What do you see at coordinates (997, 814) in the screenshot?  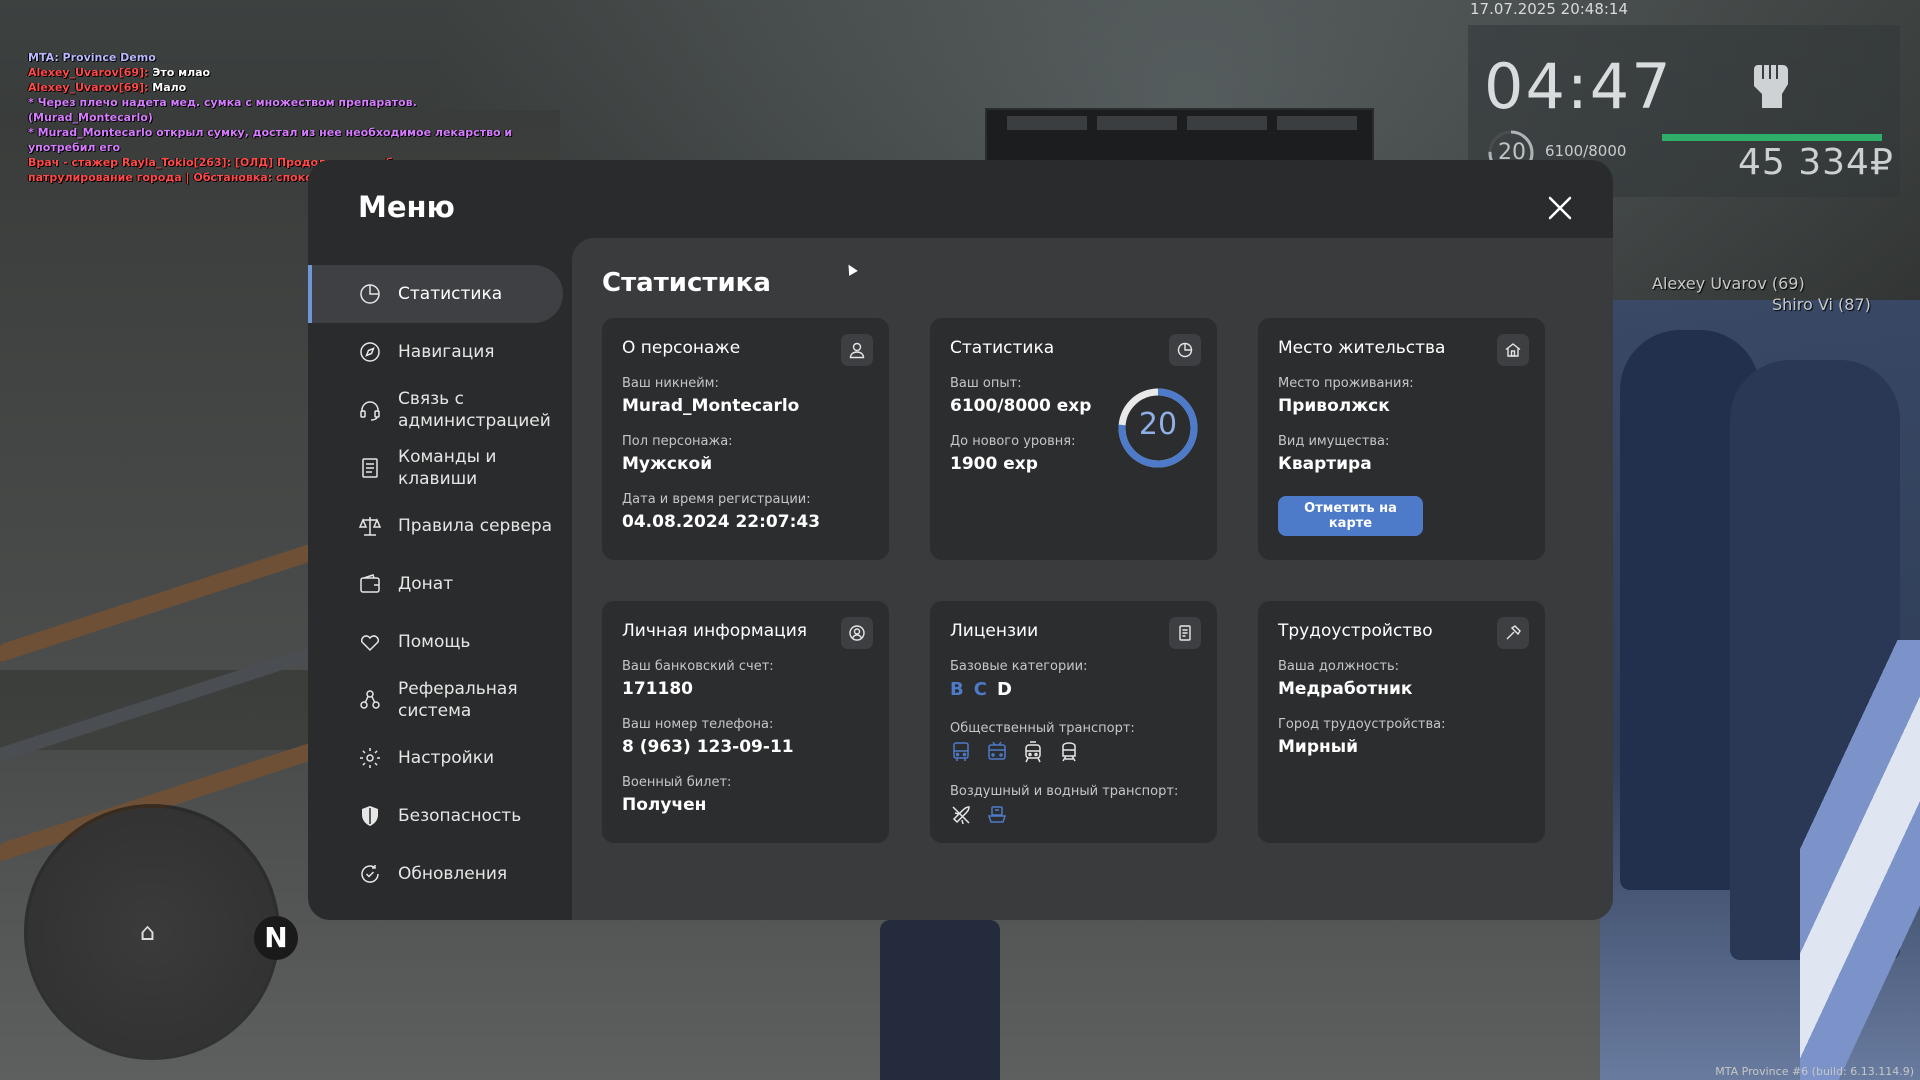 I see `boat-icon` at bounding box center [997, 814].